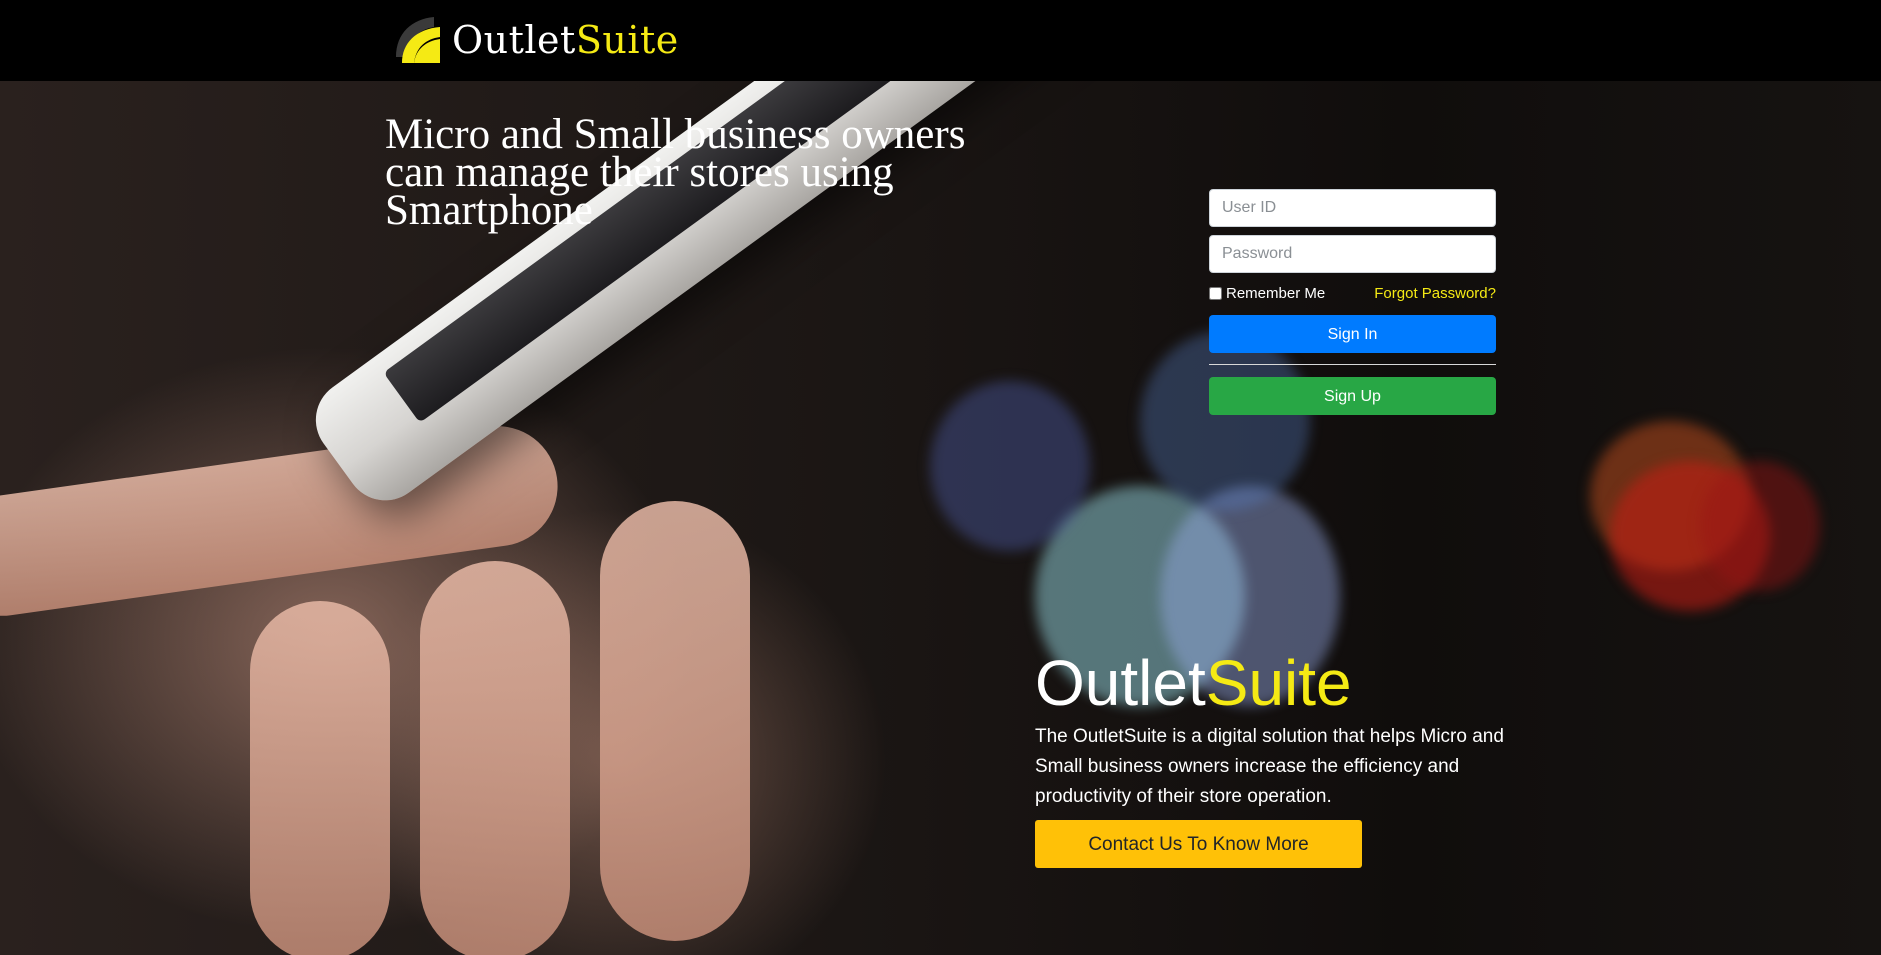 The height and width of the screenshot is (955, 1881). Describe the element at coordinates (1352, 334) in the screenshot. I see `sign-in-button: Sign In` at that location.